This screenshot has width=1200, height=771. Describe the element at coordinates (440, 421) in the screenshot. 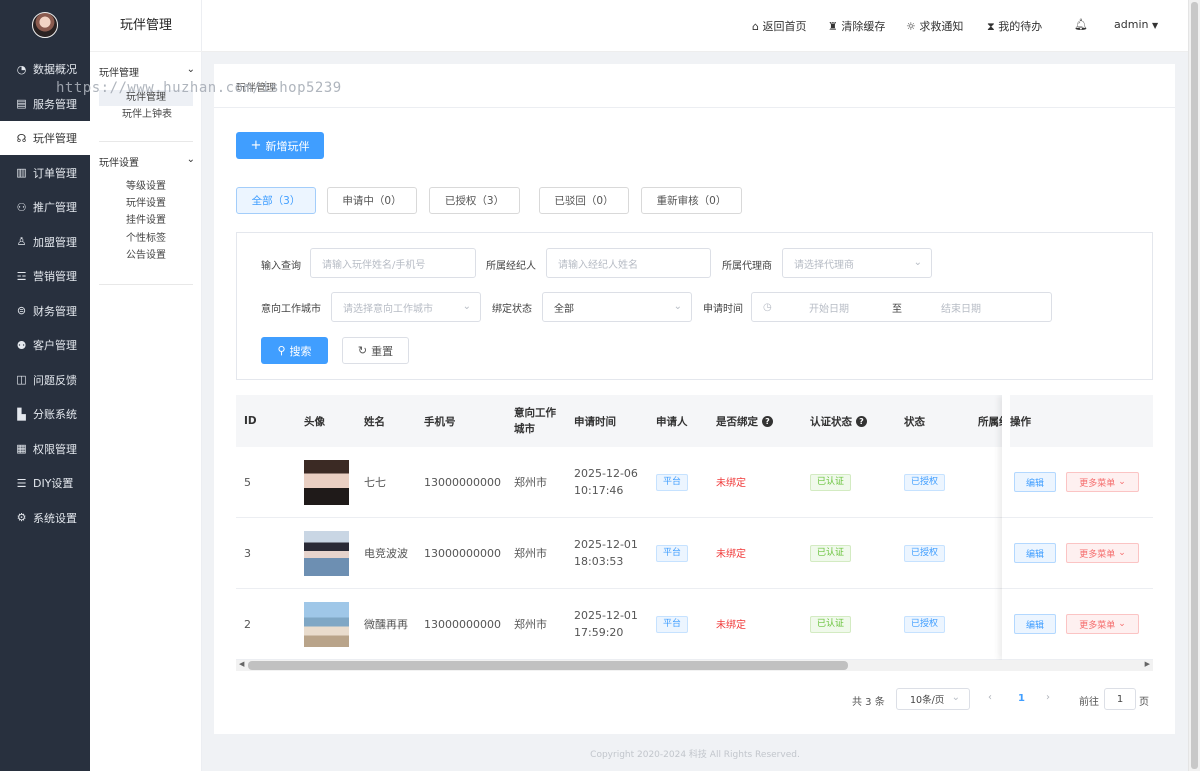

I see `col-phone: 手机号` at that location.